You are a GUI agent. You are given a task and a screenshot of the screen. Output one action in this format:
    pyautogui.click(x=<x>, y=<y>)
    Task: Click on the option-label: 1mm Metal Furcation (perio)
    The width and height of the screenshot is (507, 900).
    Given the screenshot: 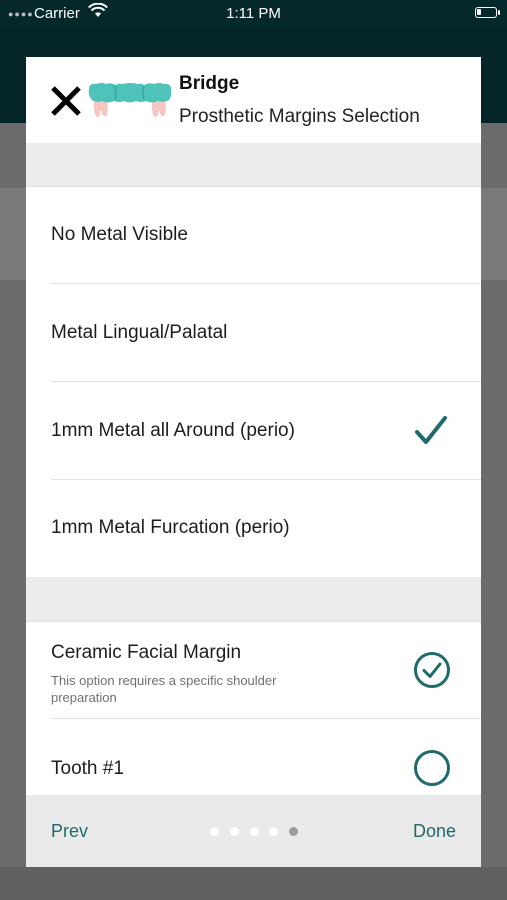 What is the action you would take?
    pyautogui.click(x=170, y=527)
    